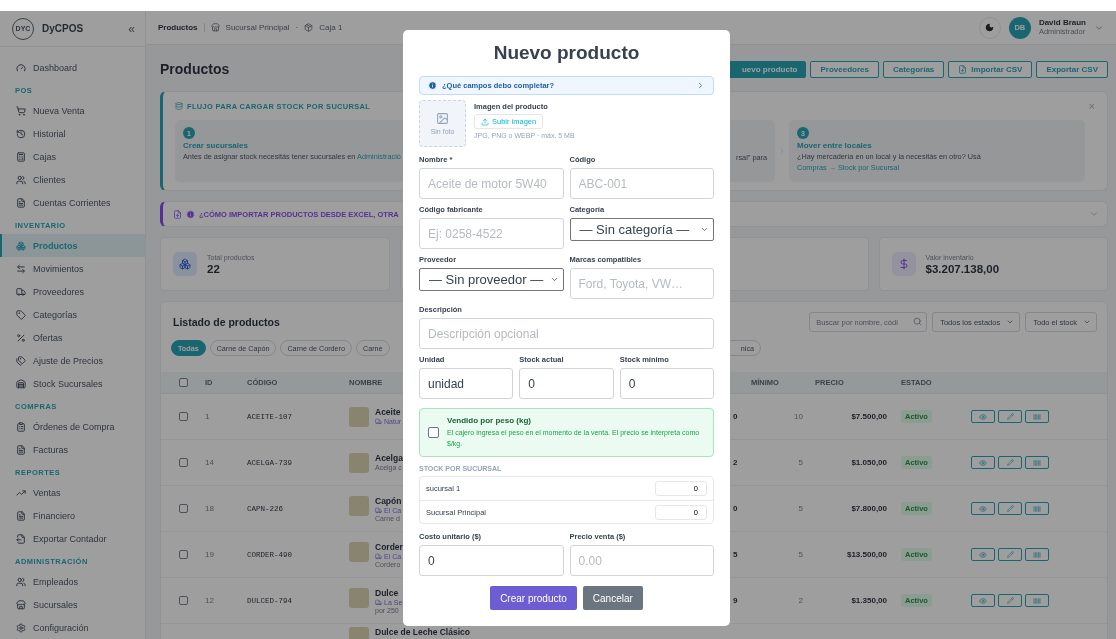  What do you see at coordinates (72, 383) in the screenshot?
I see `nav-item: Stock Sucursales` at bounding box center [72, 383].